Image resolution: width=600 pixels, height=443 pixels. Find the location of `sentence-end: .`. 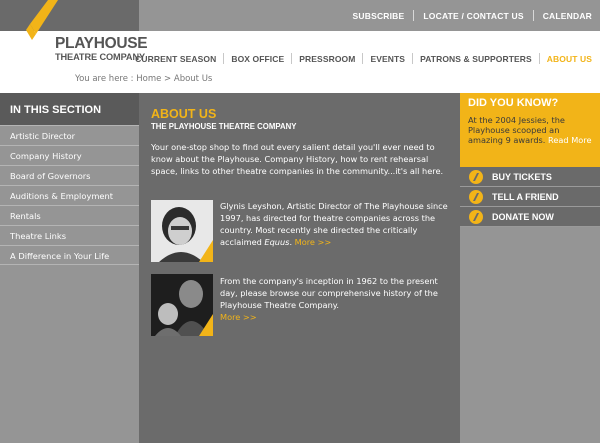

sentence-end: . is located at coordinates (291, 242).